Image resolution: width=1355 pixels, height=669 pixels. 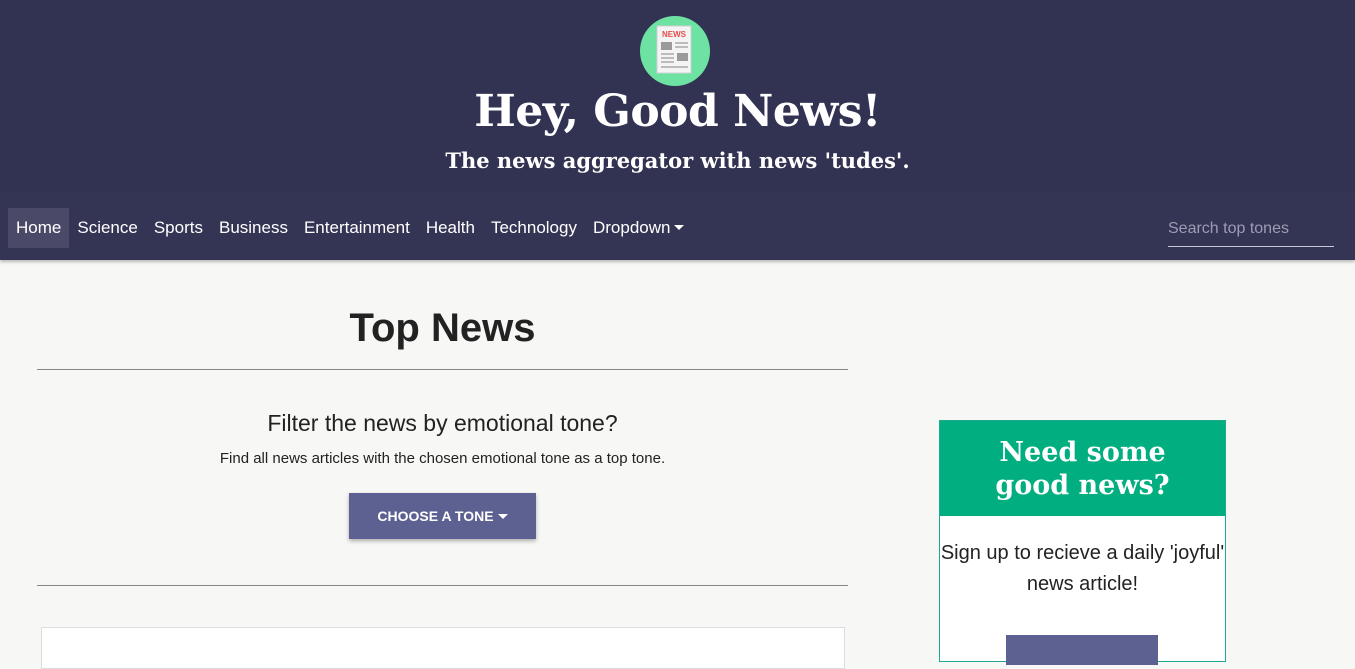 What do you see at coordinates (435, 516) in the screenshot?
I see `choose-tone-label: CHOOSE A TONE` at bounding box center [435, 516].